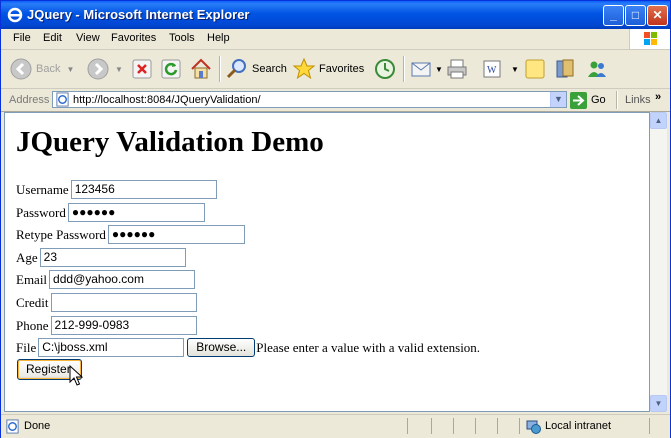 The image size is (671, 438). What do you see at coordinates (32, 325) in the screenshot?
I see `phone-label: Phone` at bounding box center [32, 325].